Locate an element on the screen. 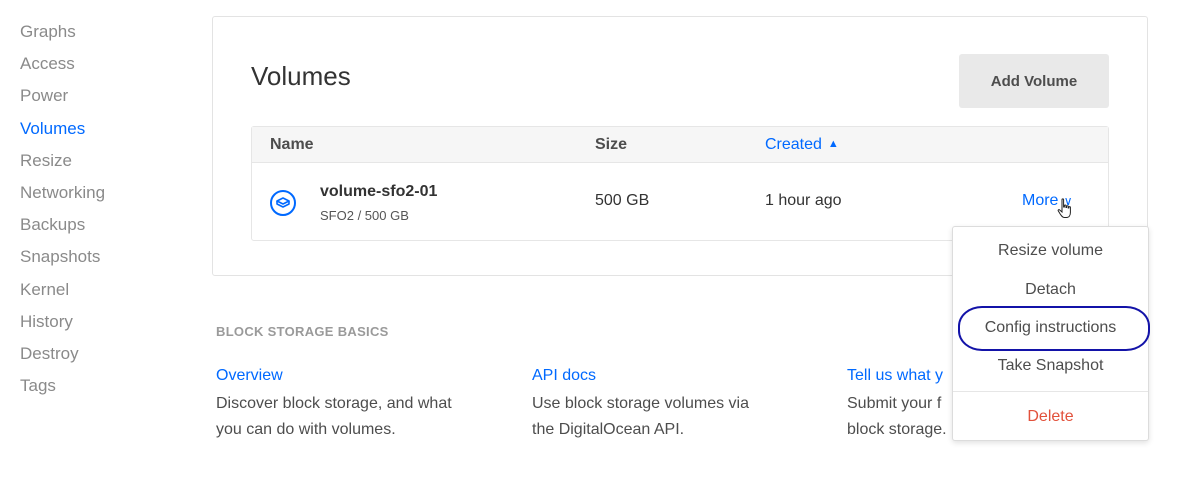 This screenshot has height=503, width=1192. menu-item-detach: Detach is located at coordinates (1050, 290).